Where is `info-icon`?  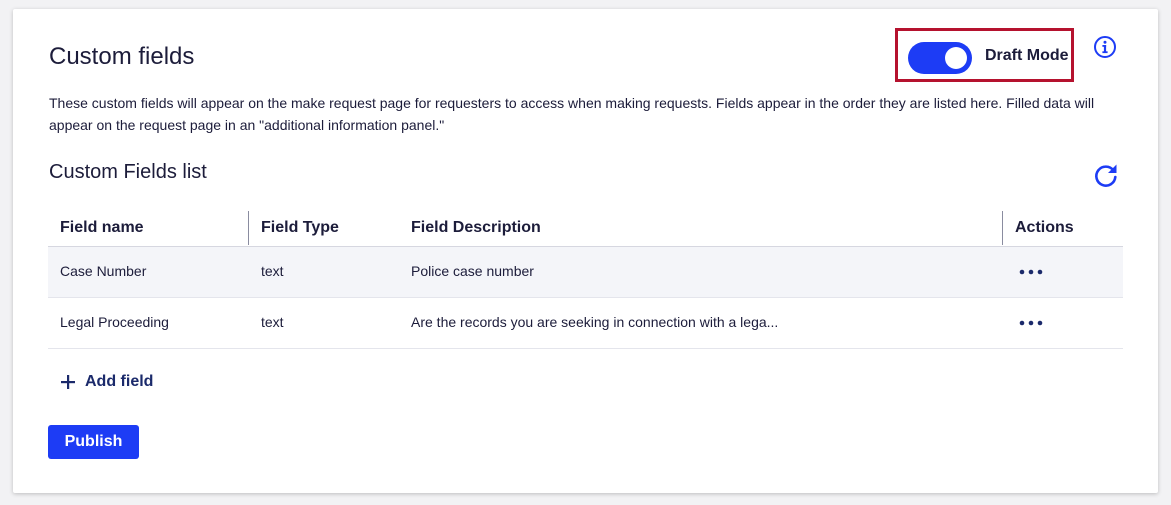 info-icon is located at coordinates (1105, 47).